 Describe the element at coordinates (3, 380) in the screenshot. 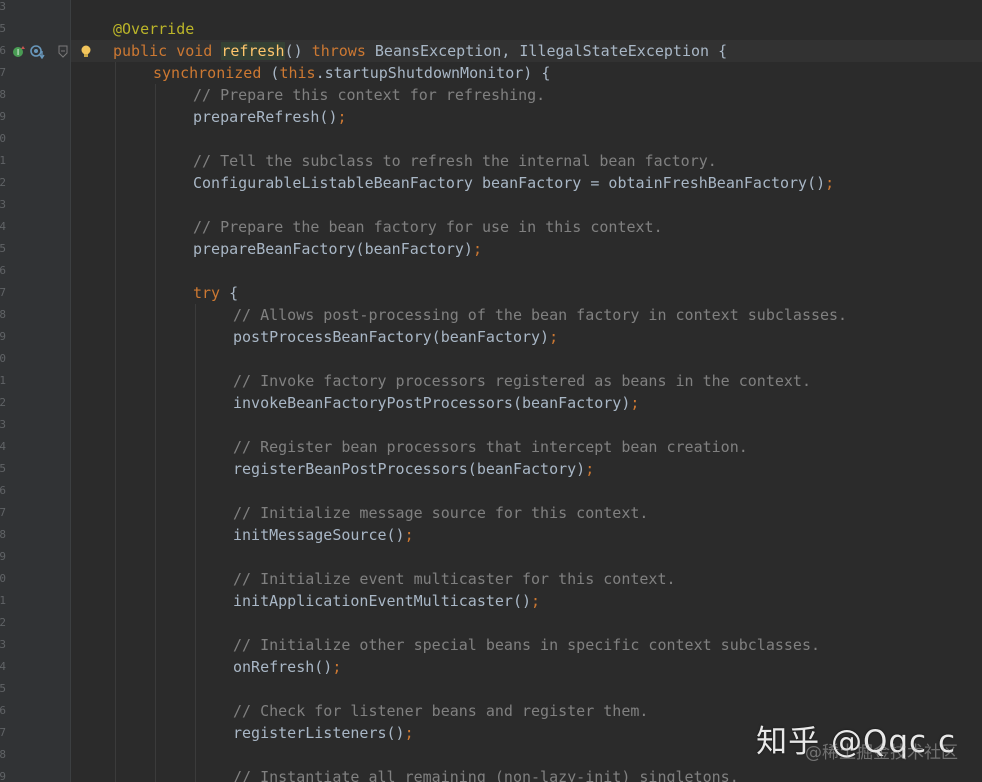

I see `line-number: 1` at that location.